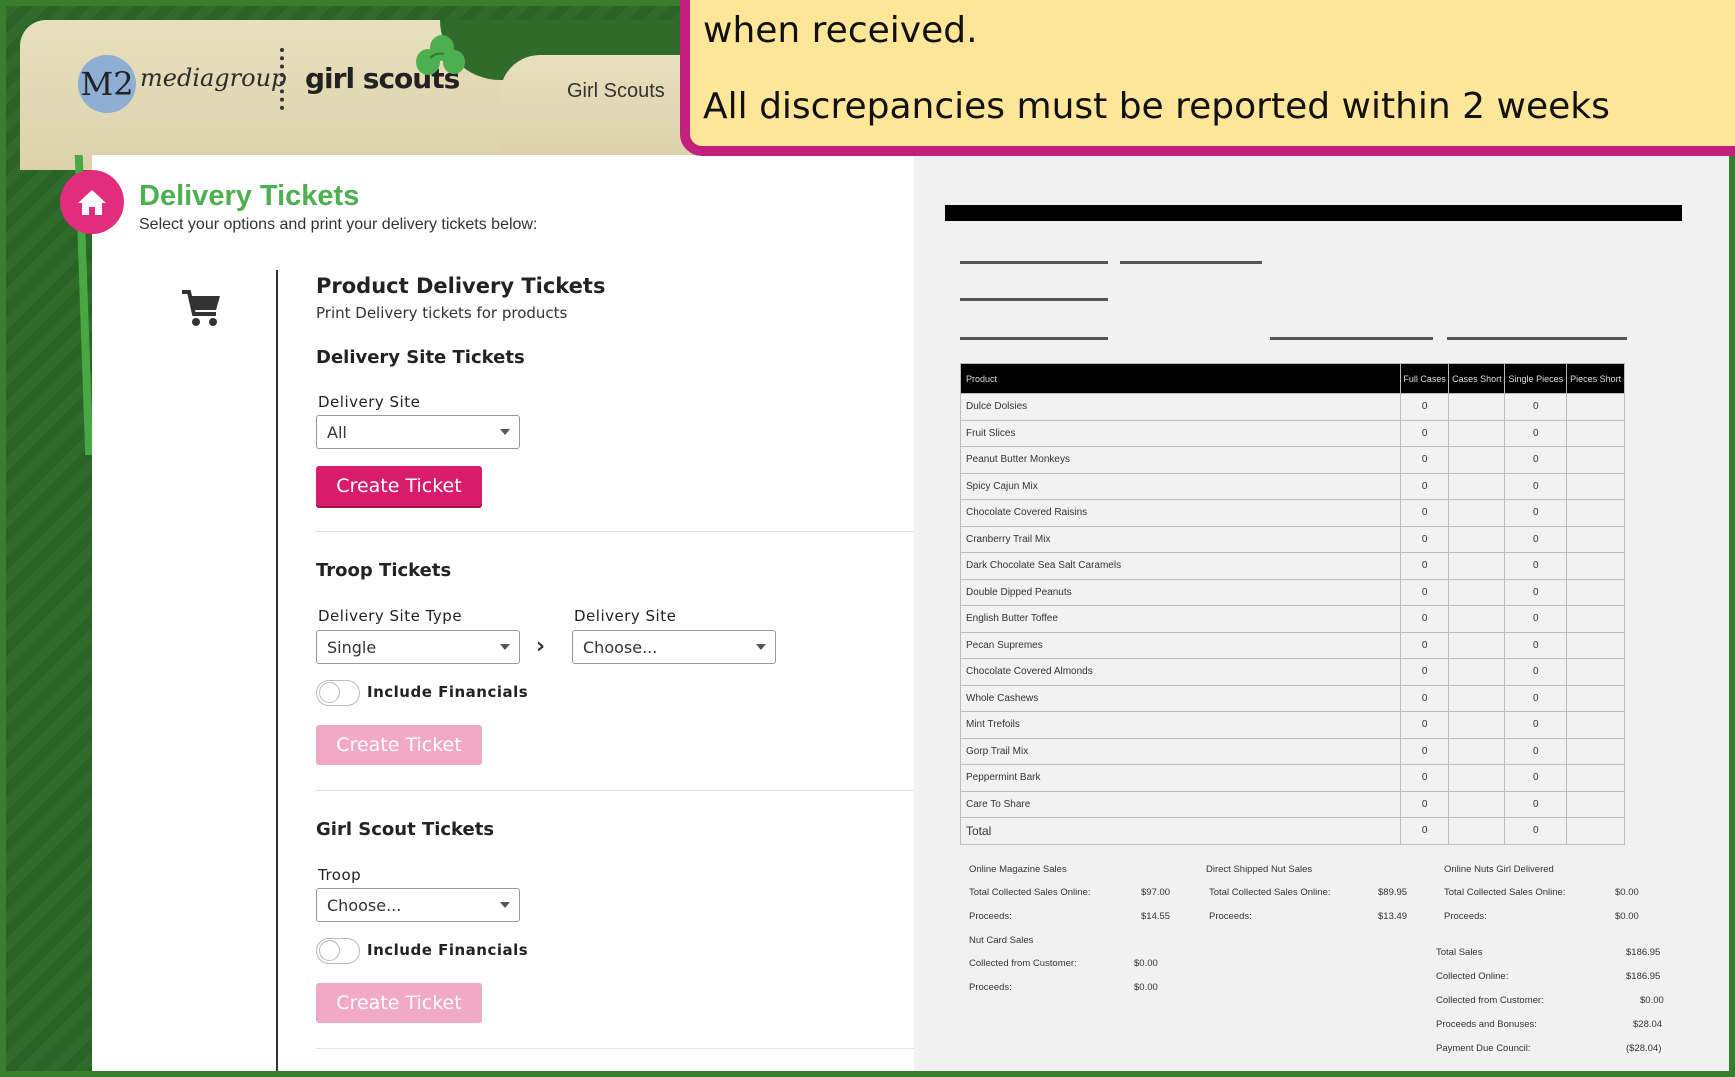  I want to click on table-row: Dark Chocolate Sea Salt Caramels 0 0, so click(1292, 566).